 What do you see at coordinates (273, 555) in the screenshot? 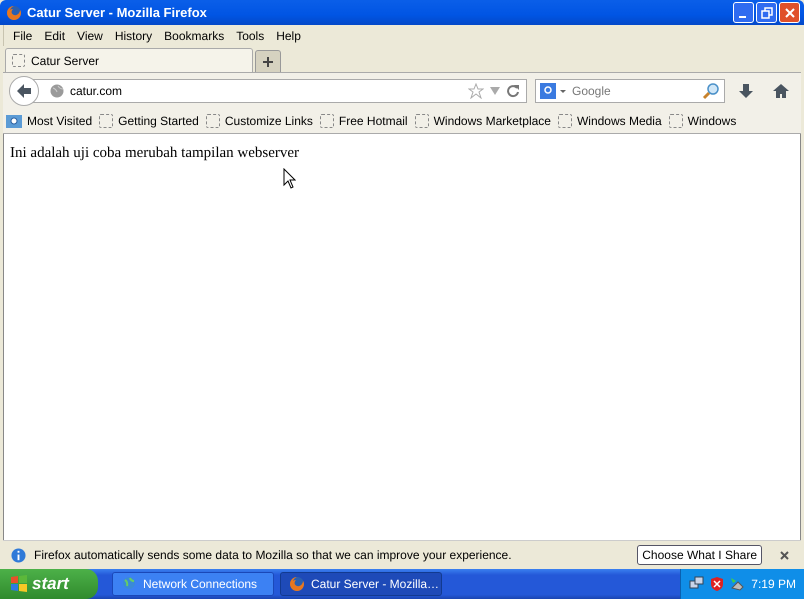
I see `notification-message: Firefox automatically sends some data to Mozilla so that we can improve your experience.` at bounding box center [273, 555].